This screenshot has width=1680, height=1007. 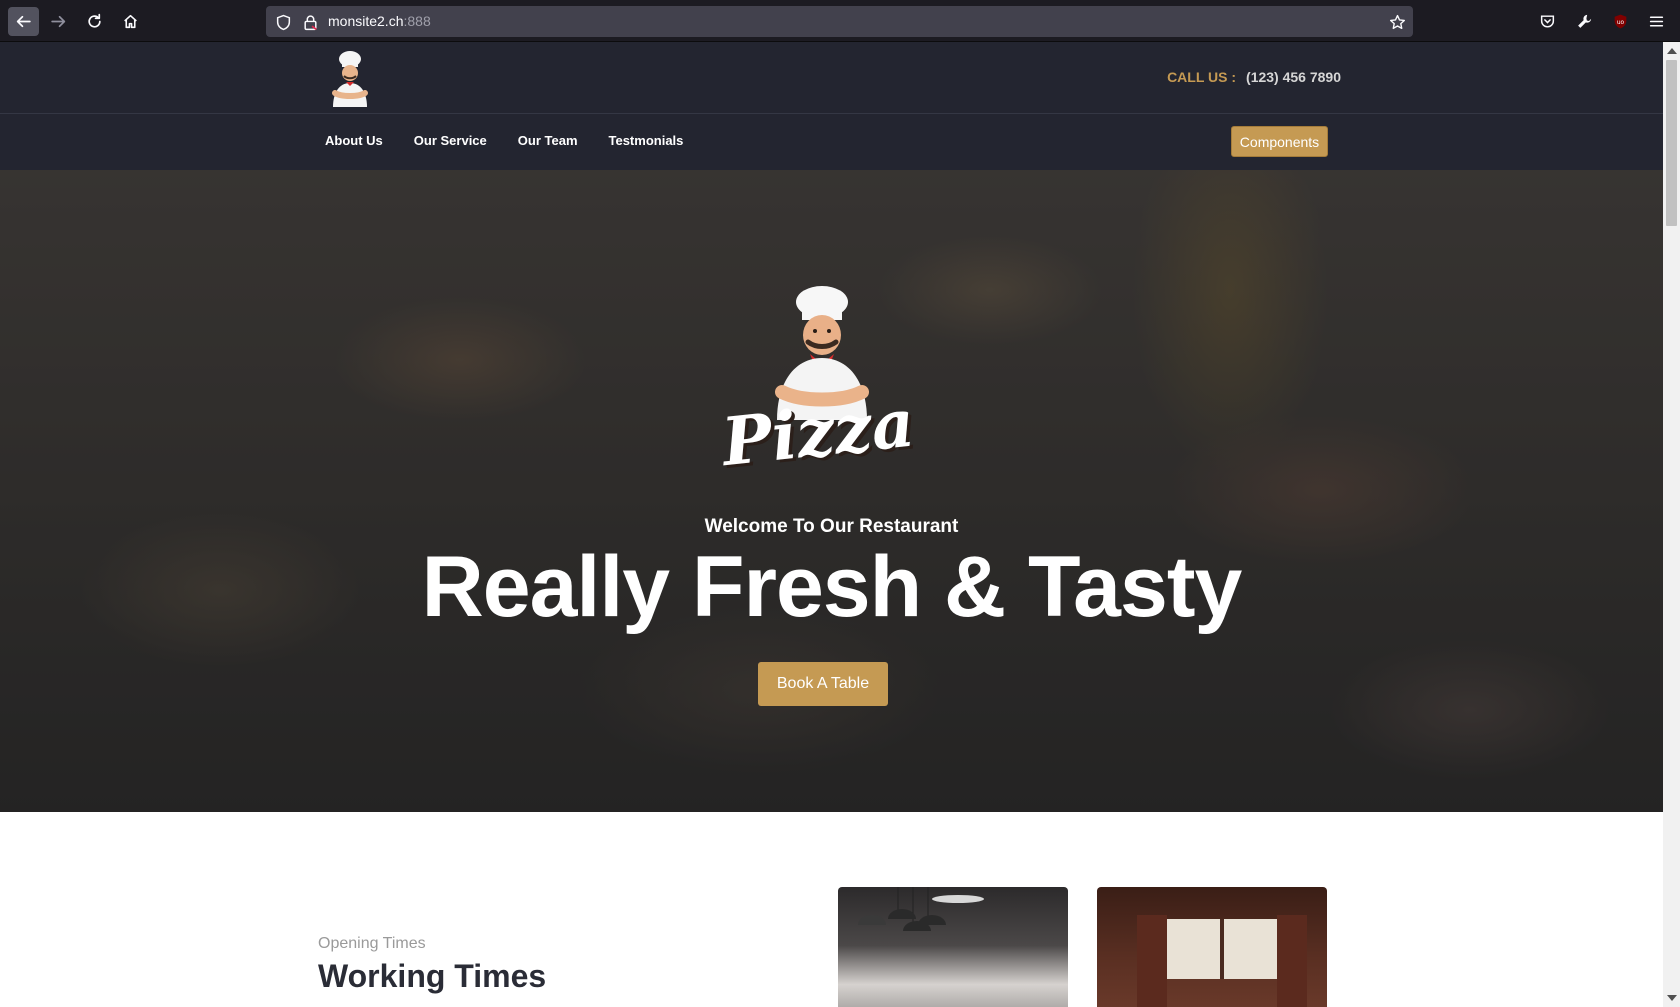 What do you see at coordinates (1671, 524) in the screenshot?
I see `page-scrollbar` at bounding box center [1671, 524].